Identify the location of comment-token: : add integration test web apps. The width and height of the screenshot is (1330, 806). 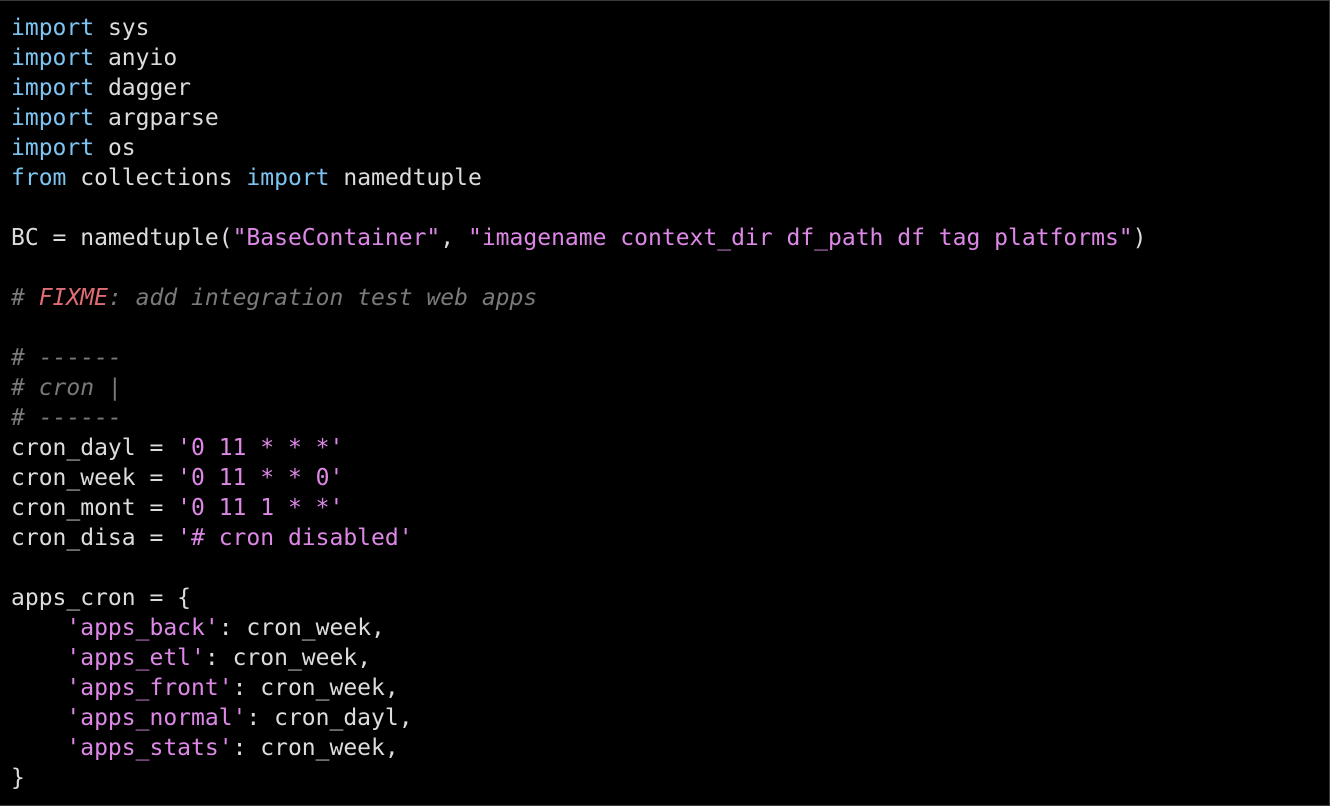
(322, 298).